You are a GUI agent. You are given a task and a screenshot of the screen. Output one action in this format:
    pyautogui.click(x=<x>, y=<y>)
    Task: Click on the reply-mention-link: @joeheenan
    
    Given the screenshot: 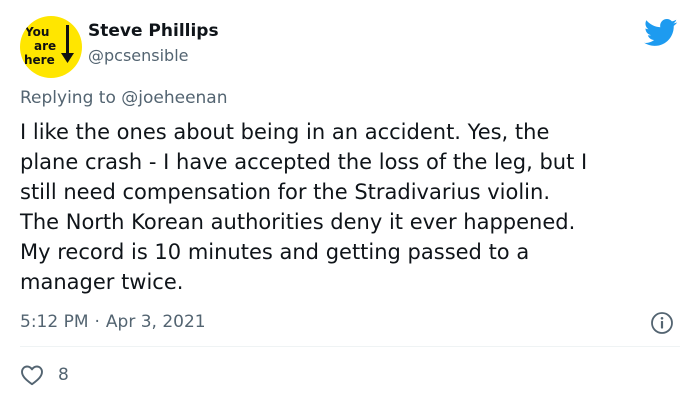 What is the action you would take?
    pyautogui.click(x=174, y=98)
    